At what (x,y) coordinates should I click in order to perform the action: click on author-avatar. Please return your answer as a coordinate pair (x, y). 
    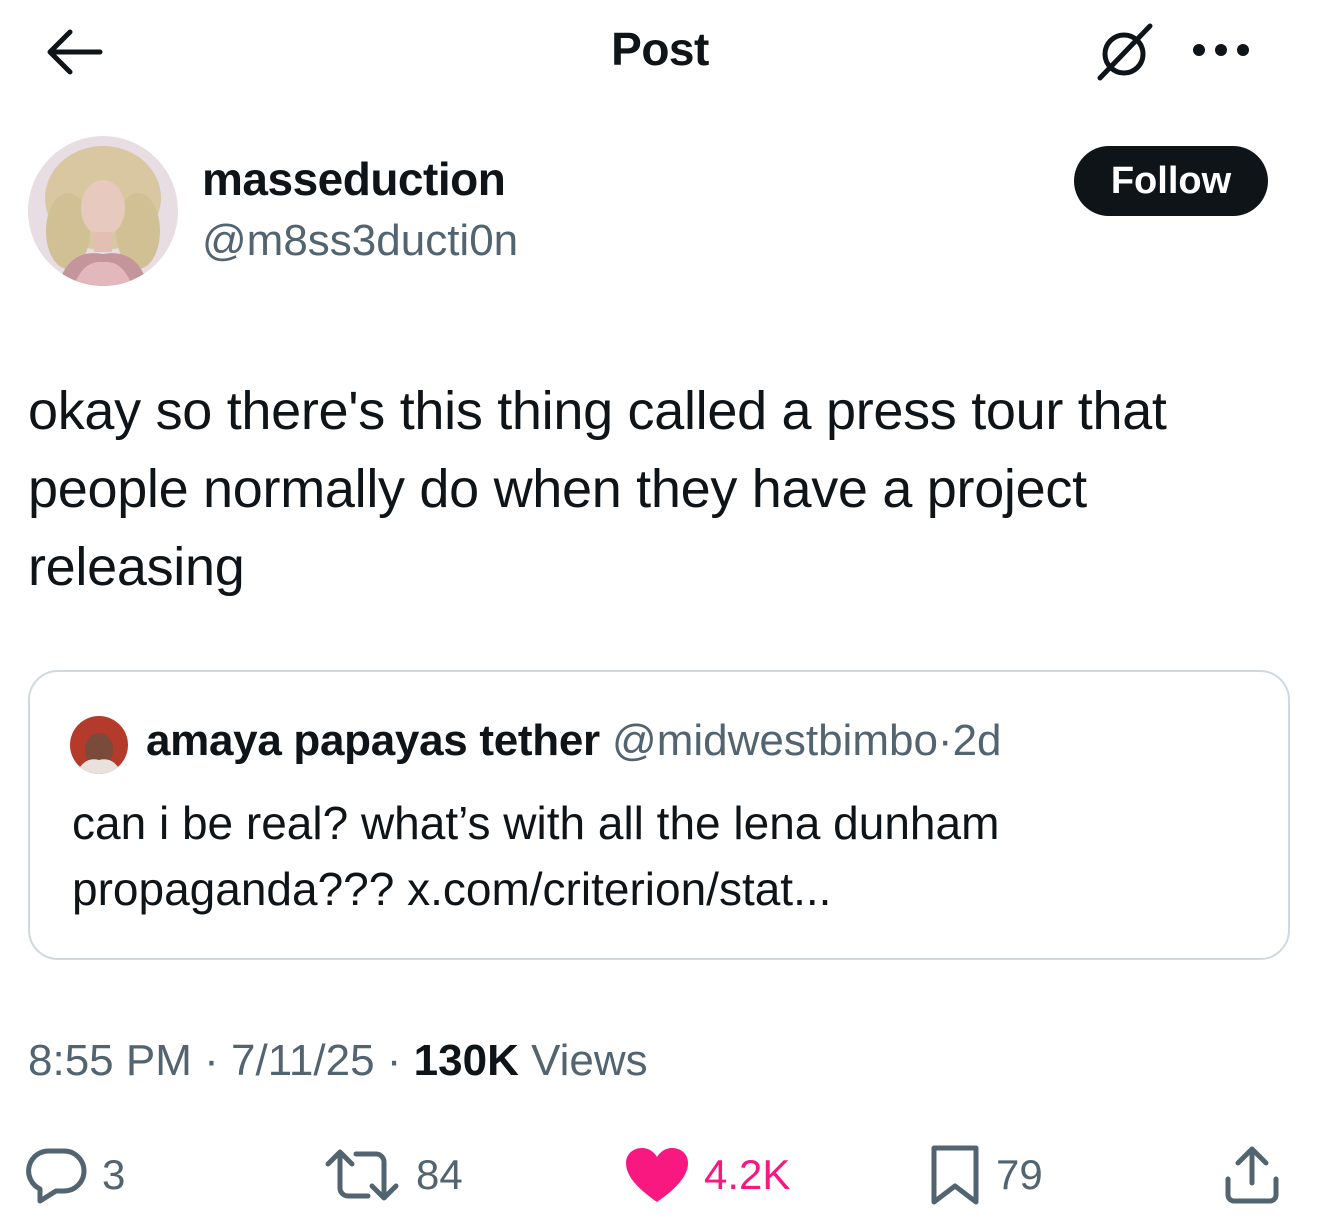
    Looking at the image, I should click on (103, 211).